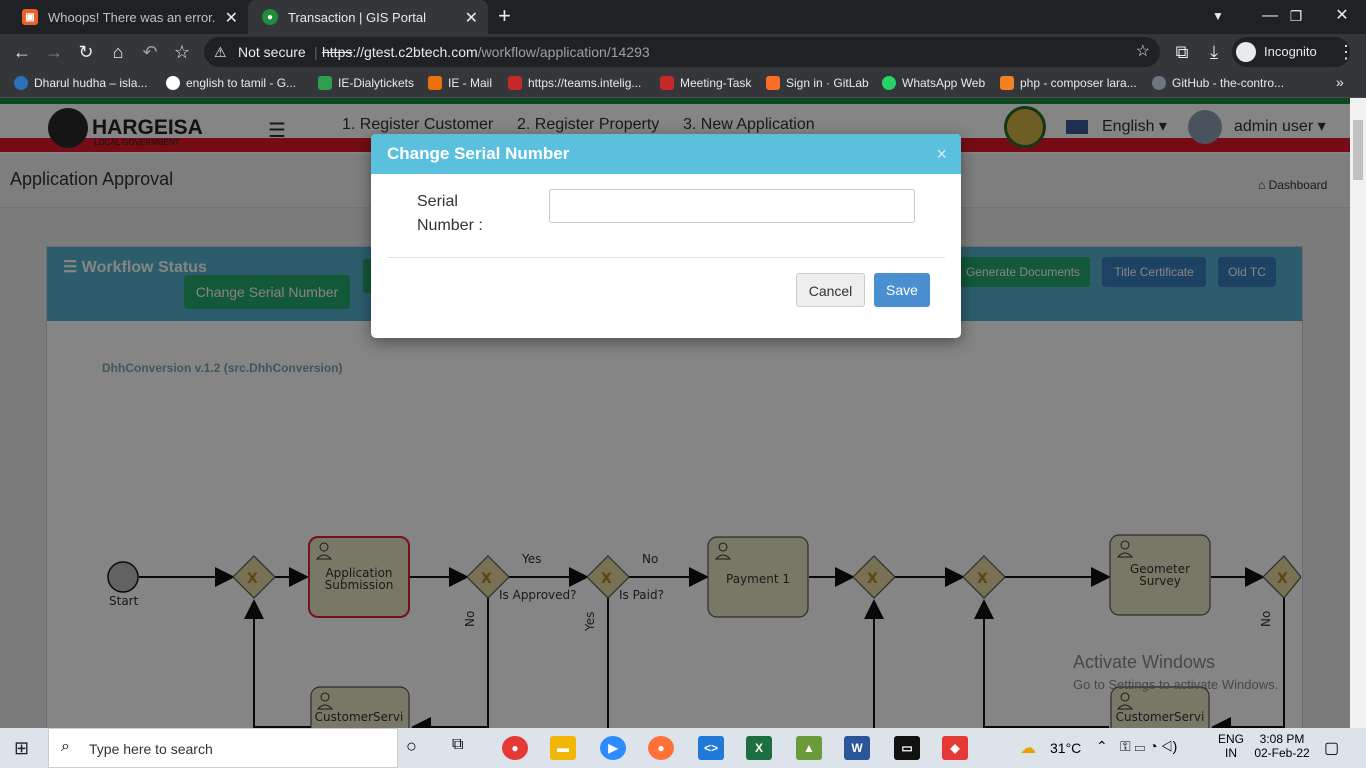  What do you see at coordinates (1214, 52) in the screenshot?
I see `download-icon: ⤓` at bounding box center [1214, 52].